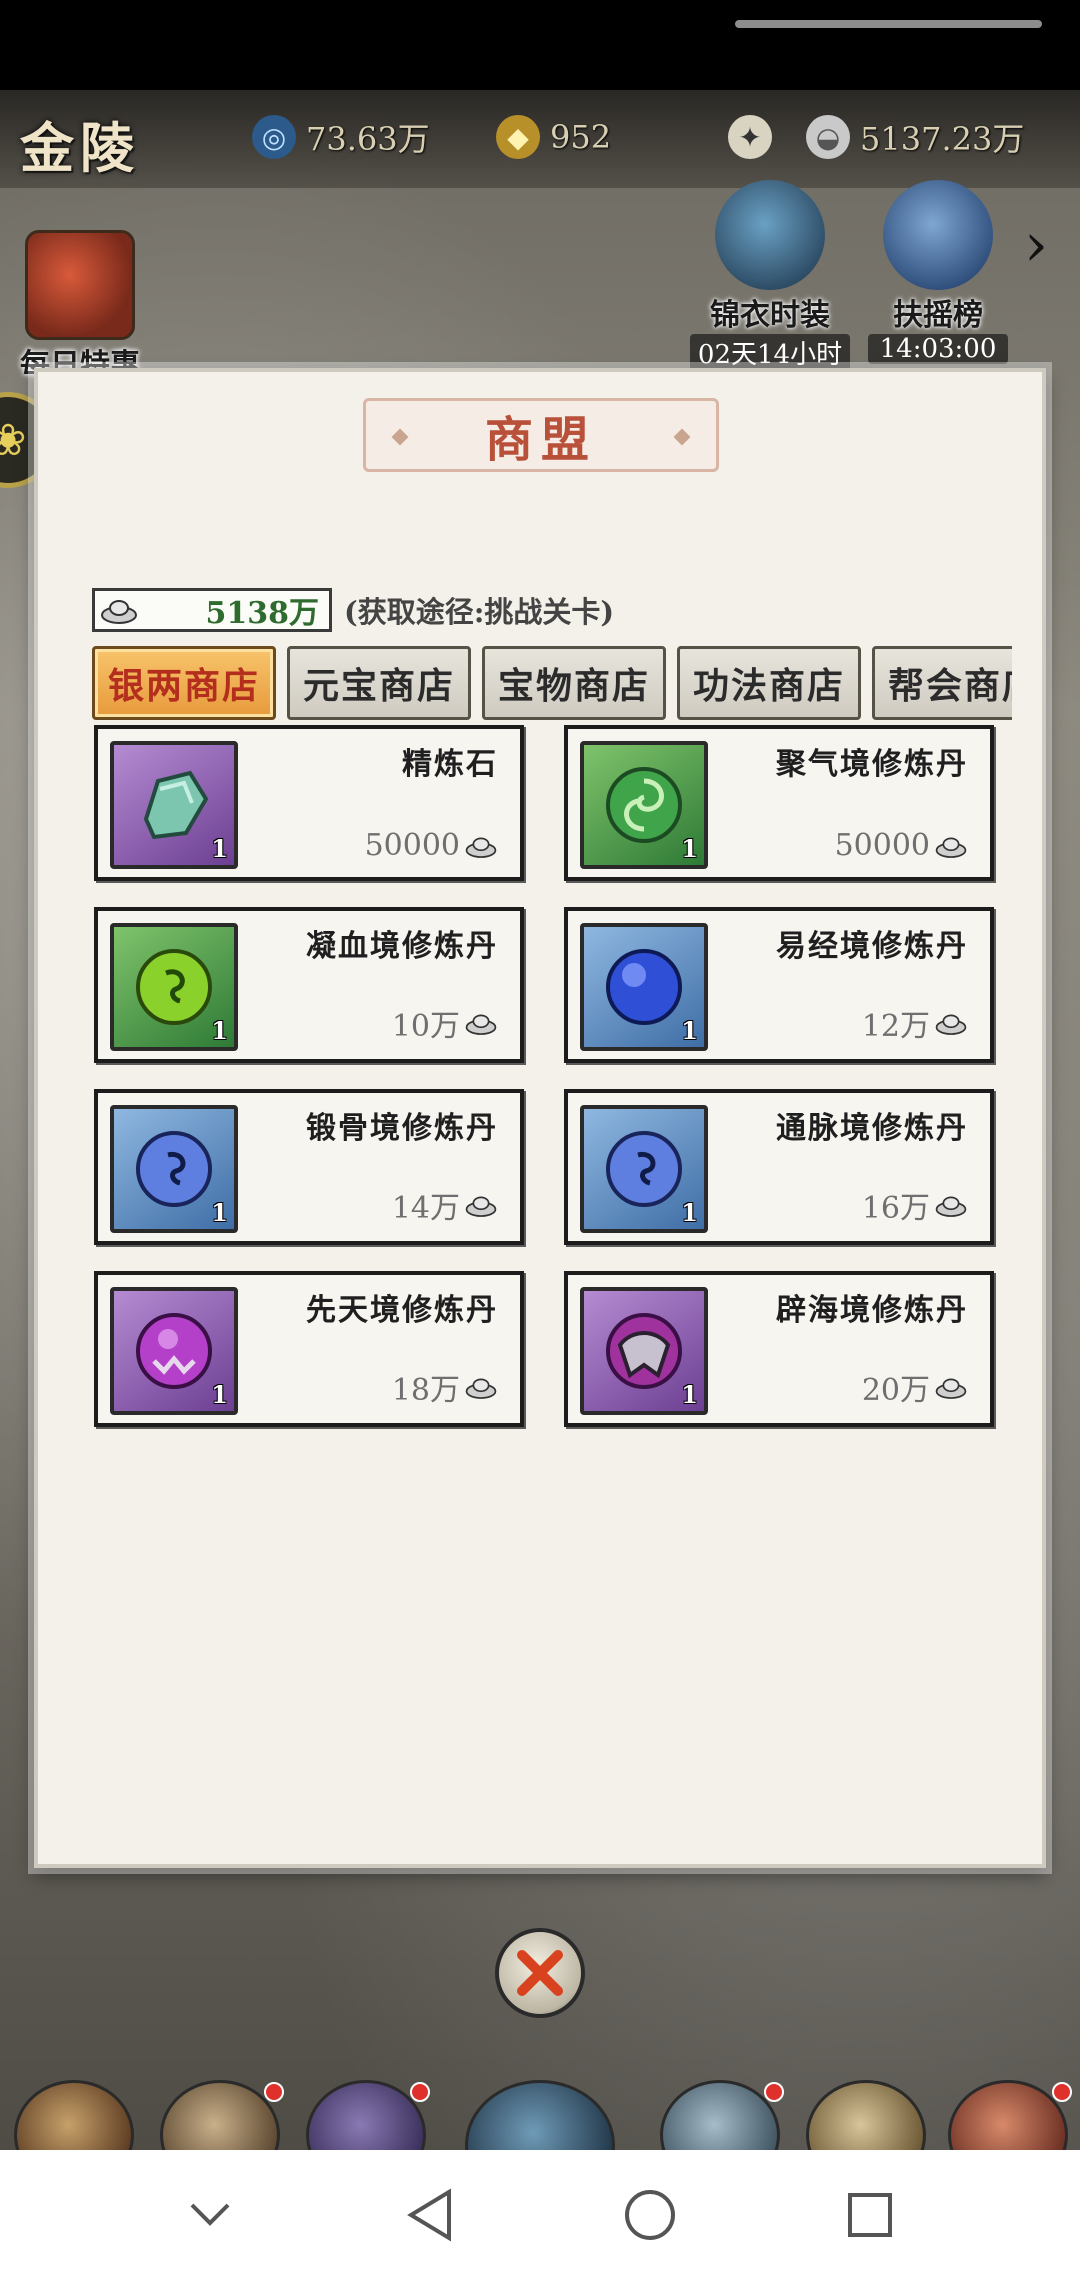 This screenshot has width=1080, height=2280. I want to click on mountain-icon, so click(720, 2115).